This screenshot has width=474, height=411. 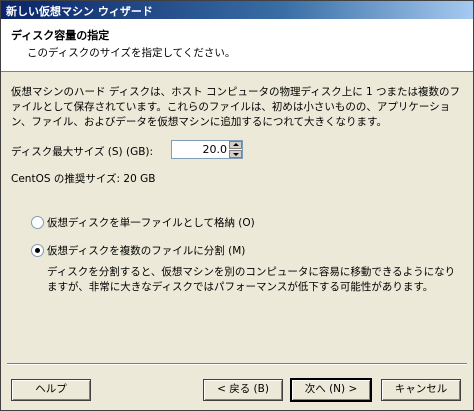 What do you see at coordinates (37, 250) in the screenshot?
I see `radio-split-files-circle` at bounding box center [37, 250].